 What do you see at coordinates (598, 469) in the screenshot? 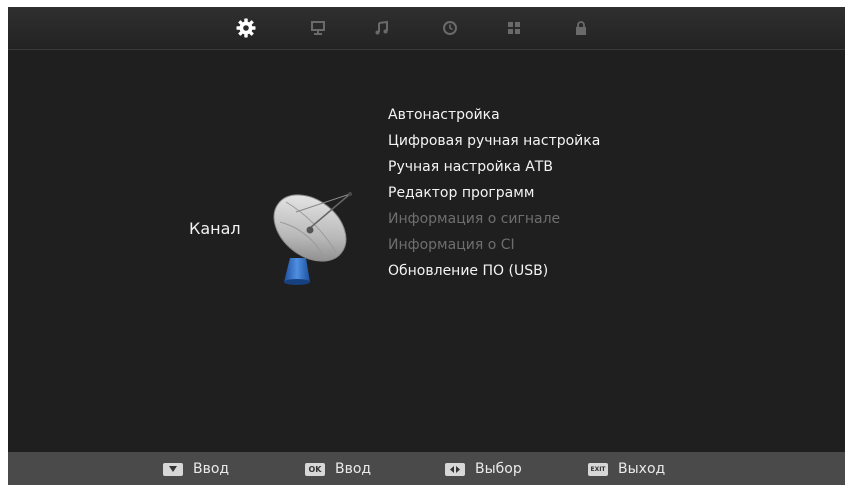
I see `exit-key-icon: EXIT` at bounding box center [598, 469].